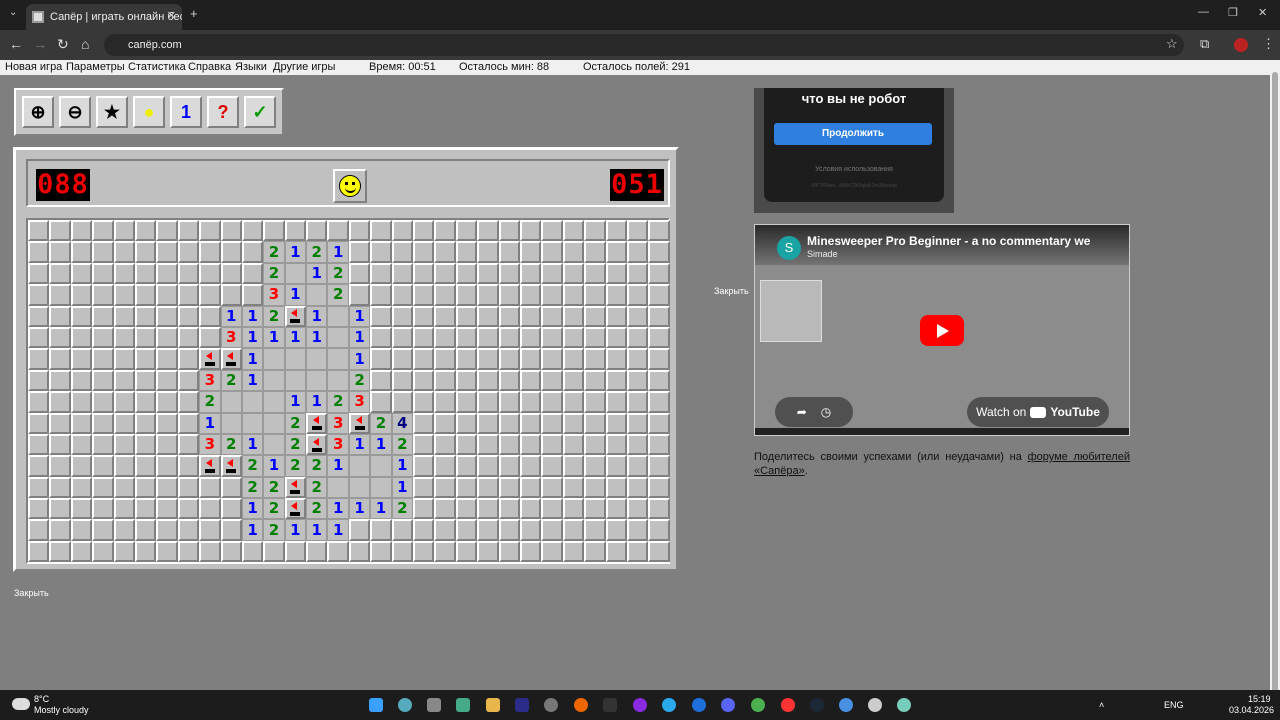 Image resolution: width=1280 pixels, height=720 pixels. Describe the element at coordinates (295, 509) in the screenshot. I see `cell-flagged` at that location.